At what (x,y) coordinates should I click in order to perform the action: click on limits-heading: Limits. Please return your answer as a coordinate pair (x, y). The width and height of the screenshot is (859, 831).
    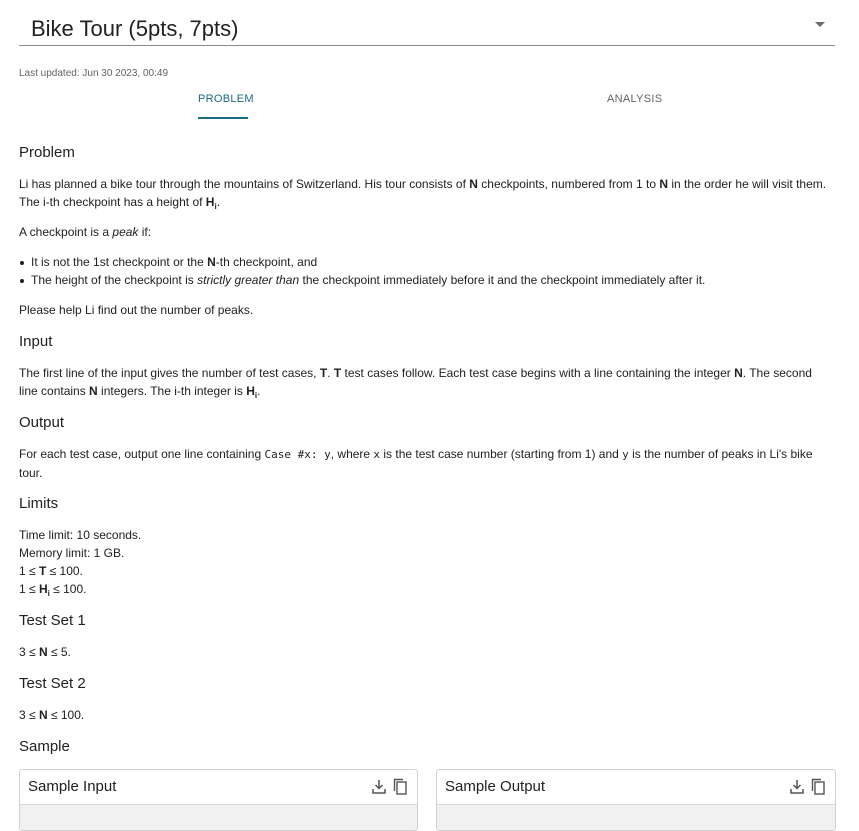
    Looking at the image, I should click on (39, 503).